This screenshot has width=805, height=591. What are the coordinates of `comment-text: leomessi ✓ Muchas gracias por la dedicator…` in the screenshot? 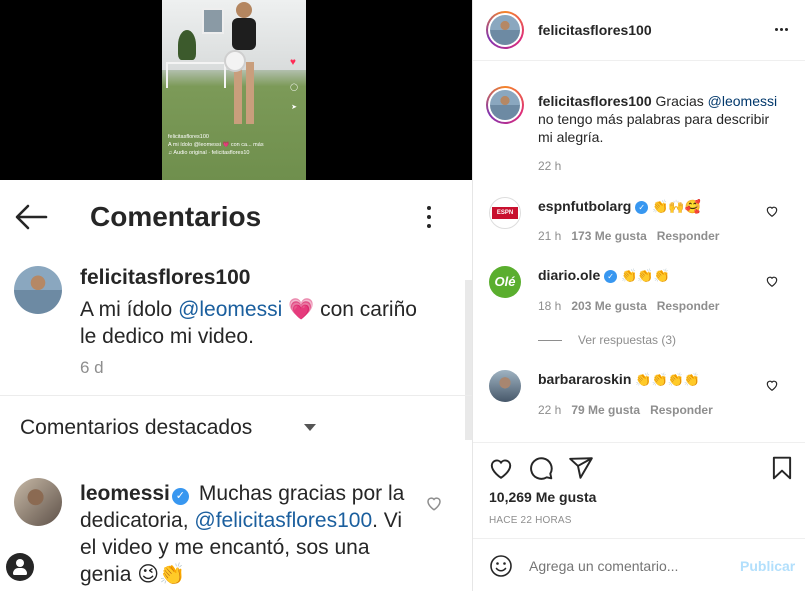 It's located at (250, 534).